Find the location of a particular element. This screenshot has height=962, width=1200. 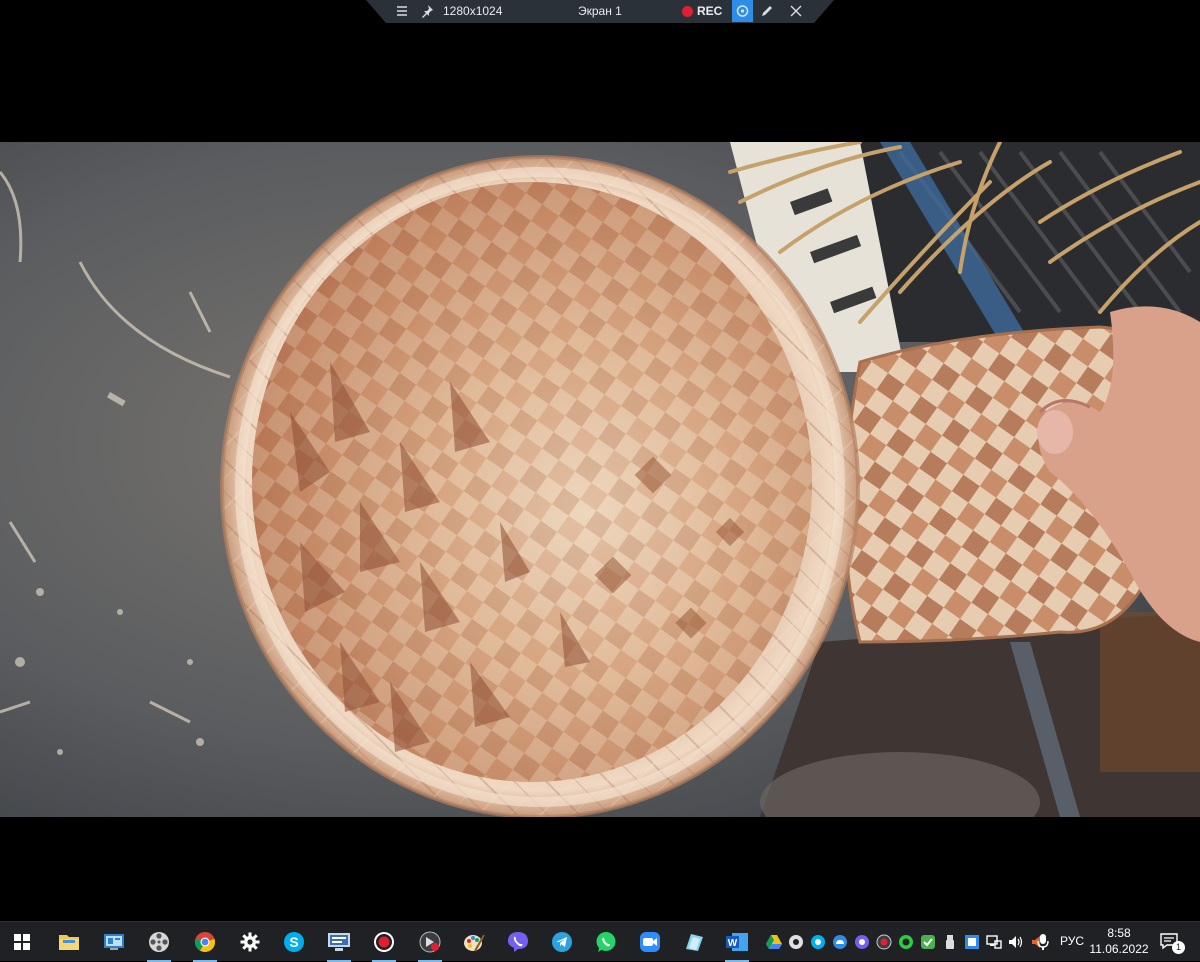

record-dot-icon is located at coordinates (687, 11).